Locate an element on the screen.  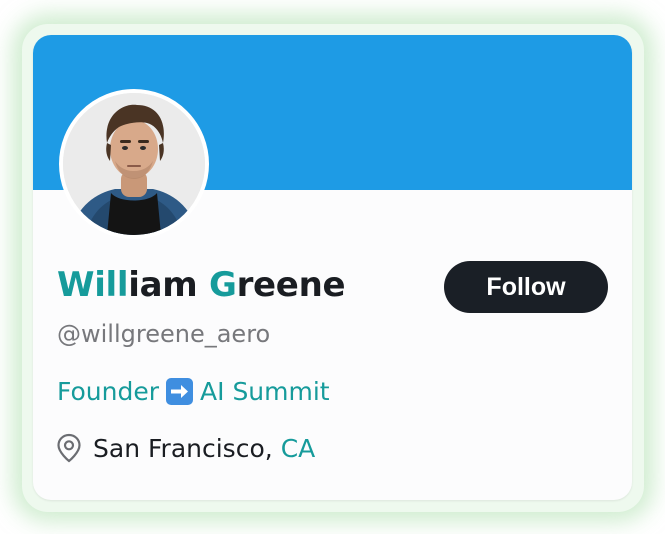
name-highlight-first: Will is located at coordinates (93, 285).